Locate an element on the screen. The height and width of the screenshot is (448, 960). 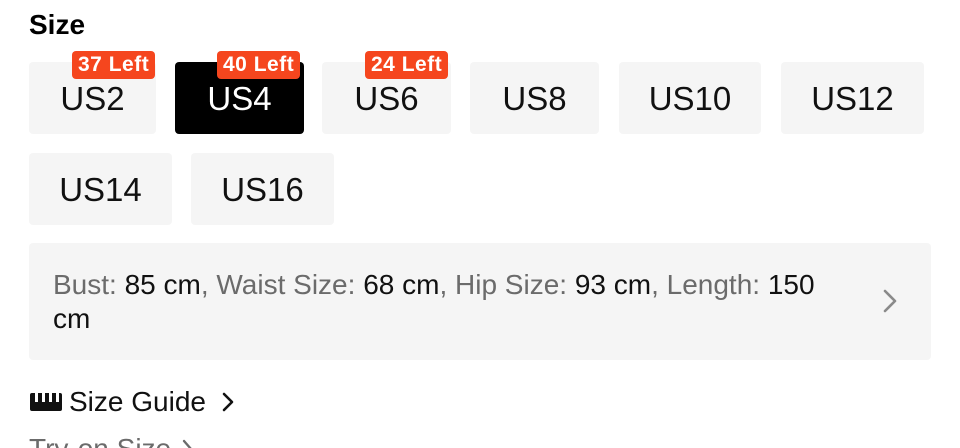
size-guide-link: Size Guide is located at coordinates (132, 402).